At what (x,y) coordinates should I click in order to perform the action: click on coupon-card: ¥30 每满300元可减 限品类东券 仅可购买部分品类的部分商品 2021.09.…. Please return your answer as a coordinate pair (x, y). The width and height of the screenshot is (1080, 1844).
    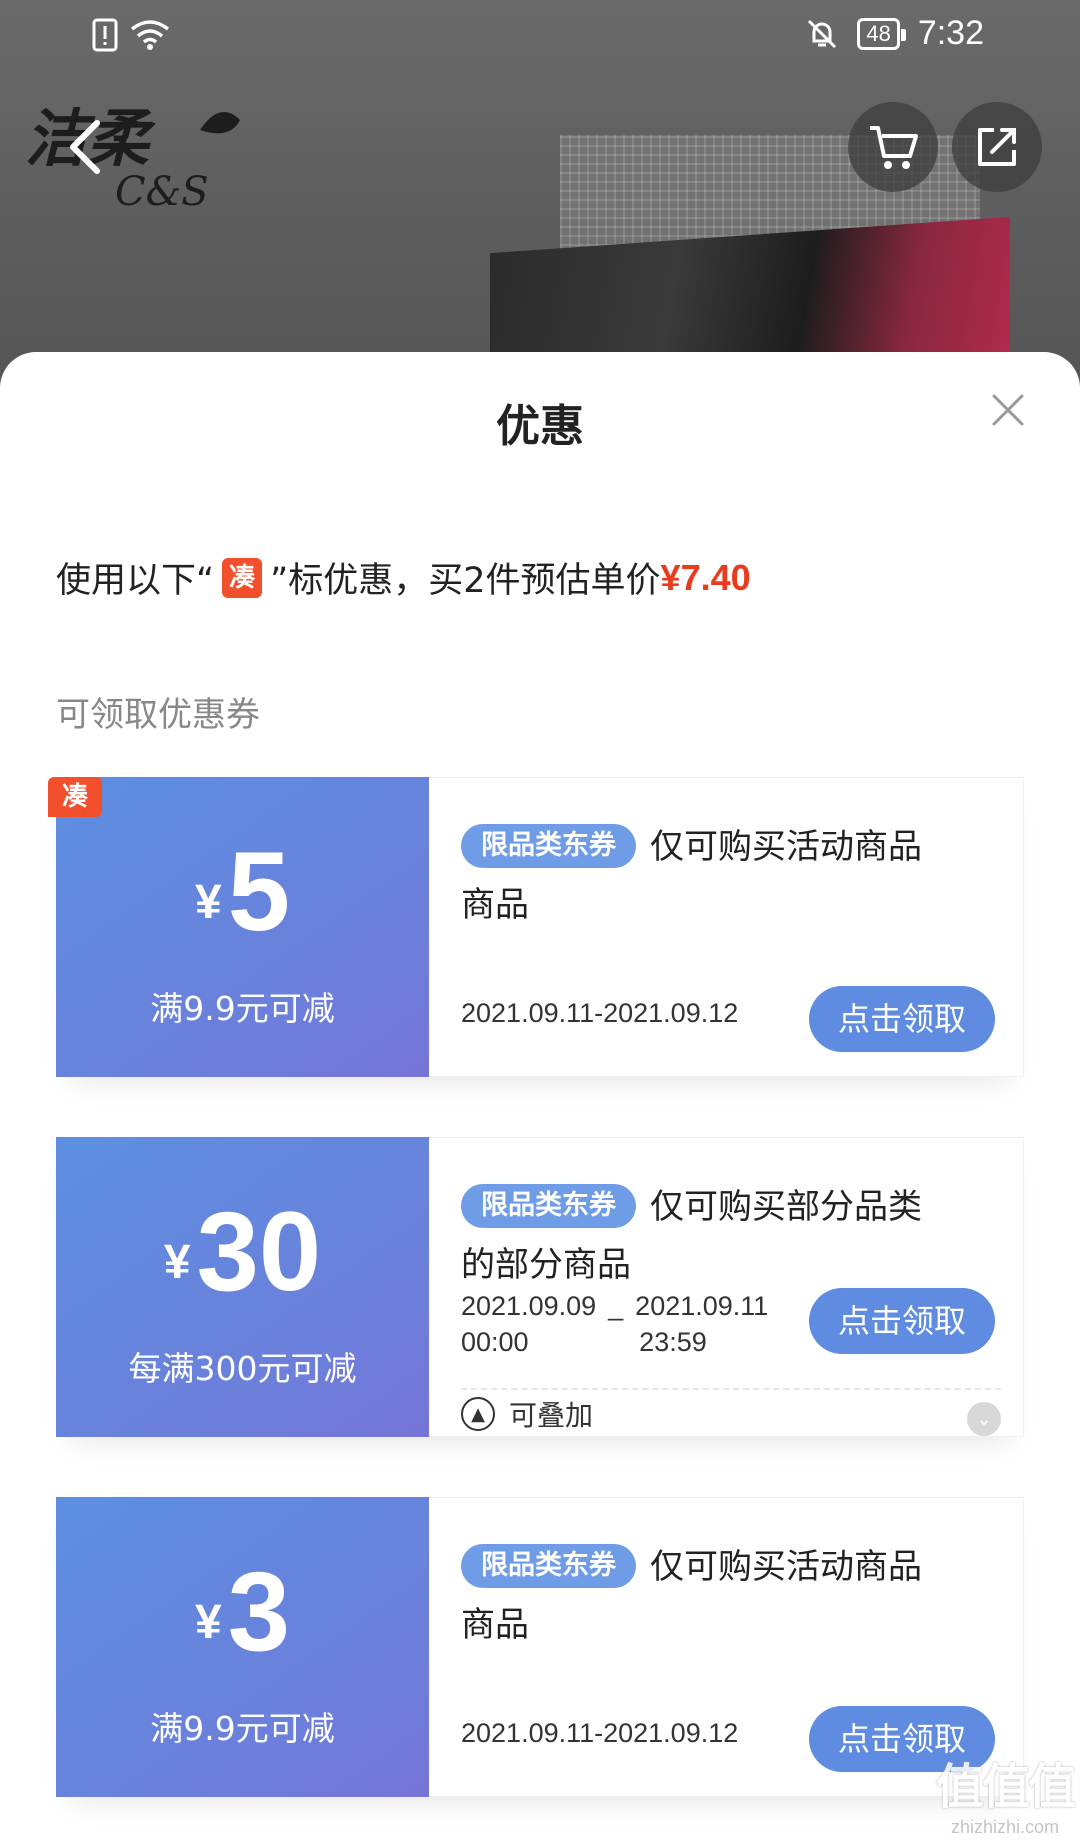
    Looking at the image, I should click on (537, 1287).